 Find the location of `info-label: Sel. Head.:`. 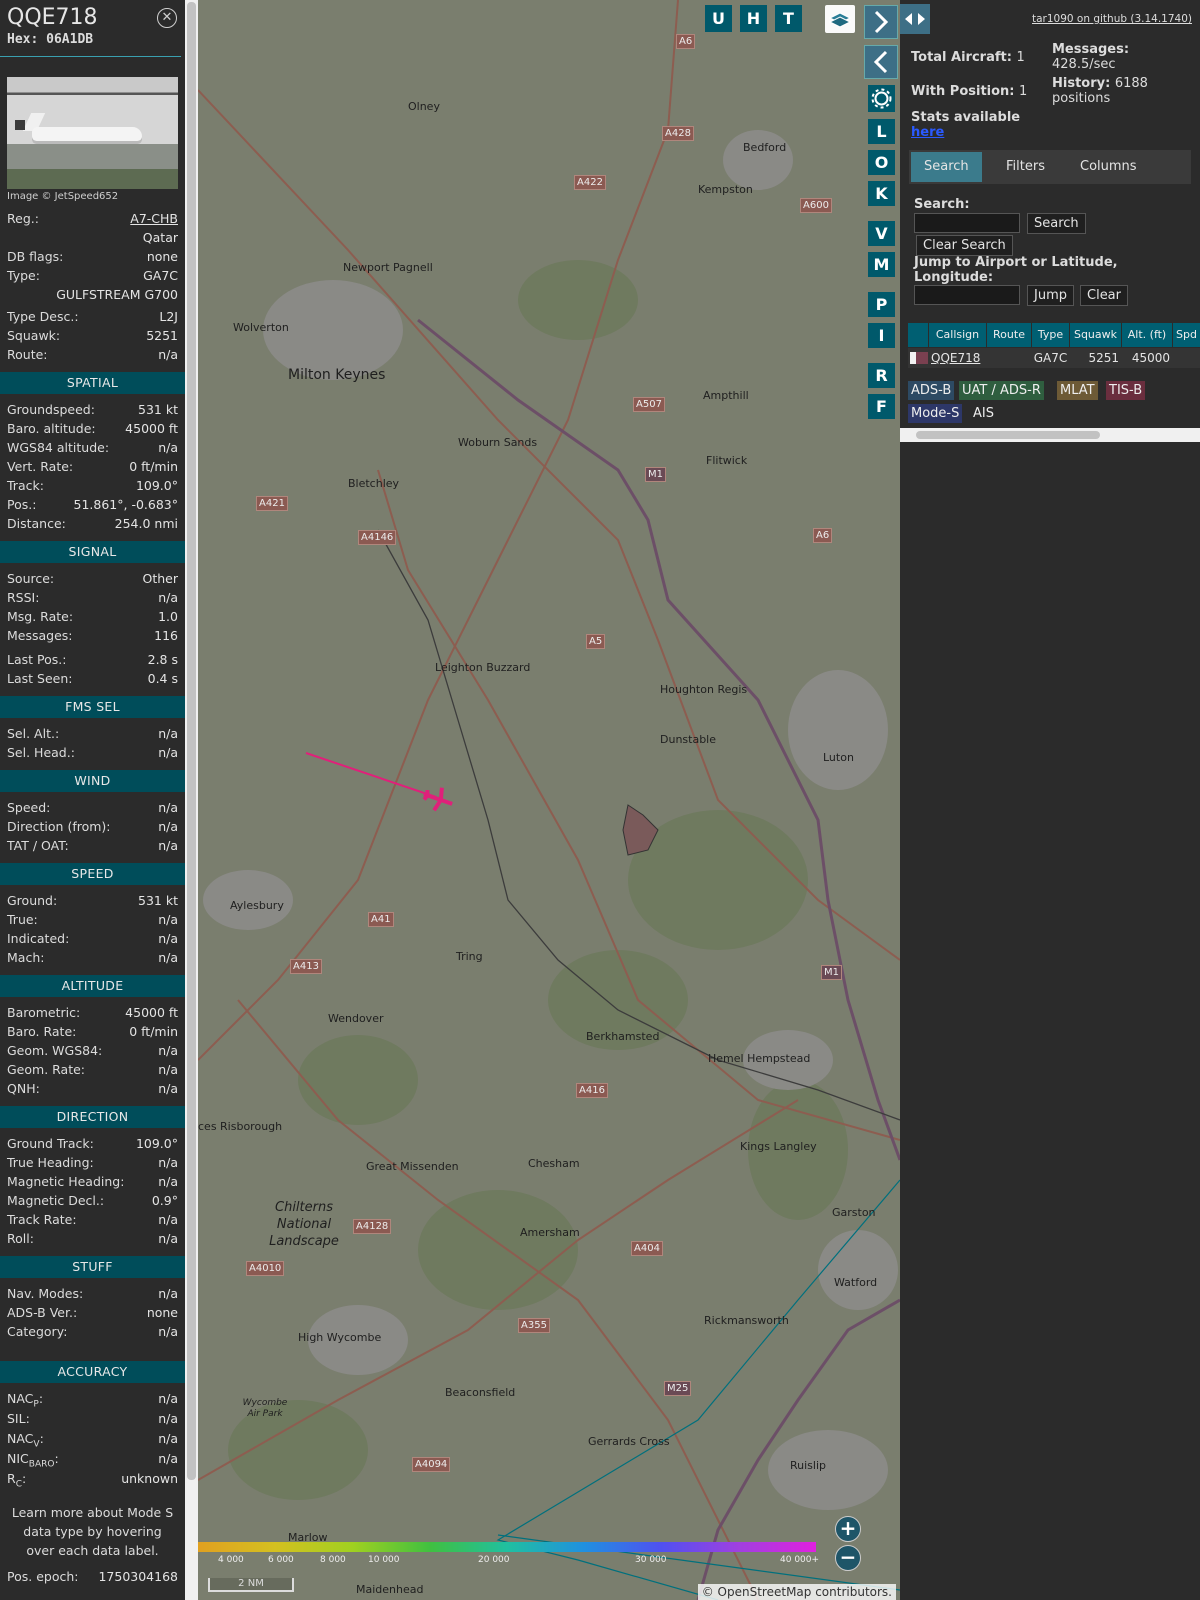

info-label: Sel. Head.: is located at coordinates (41, 752).